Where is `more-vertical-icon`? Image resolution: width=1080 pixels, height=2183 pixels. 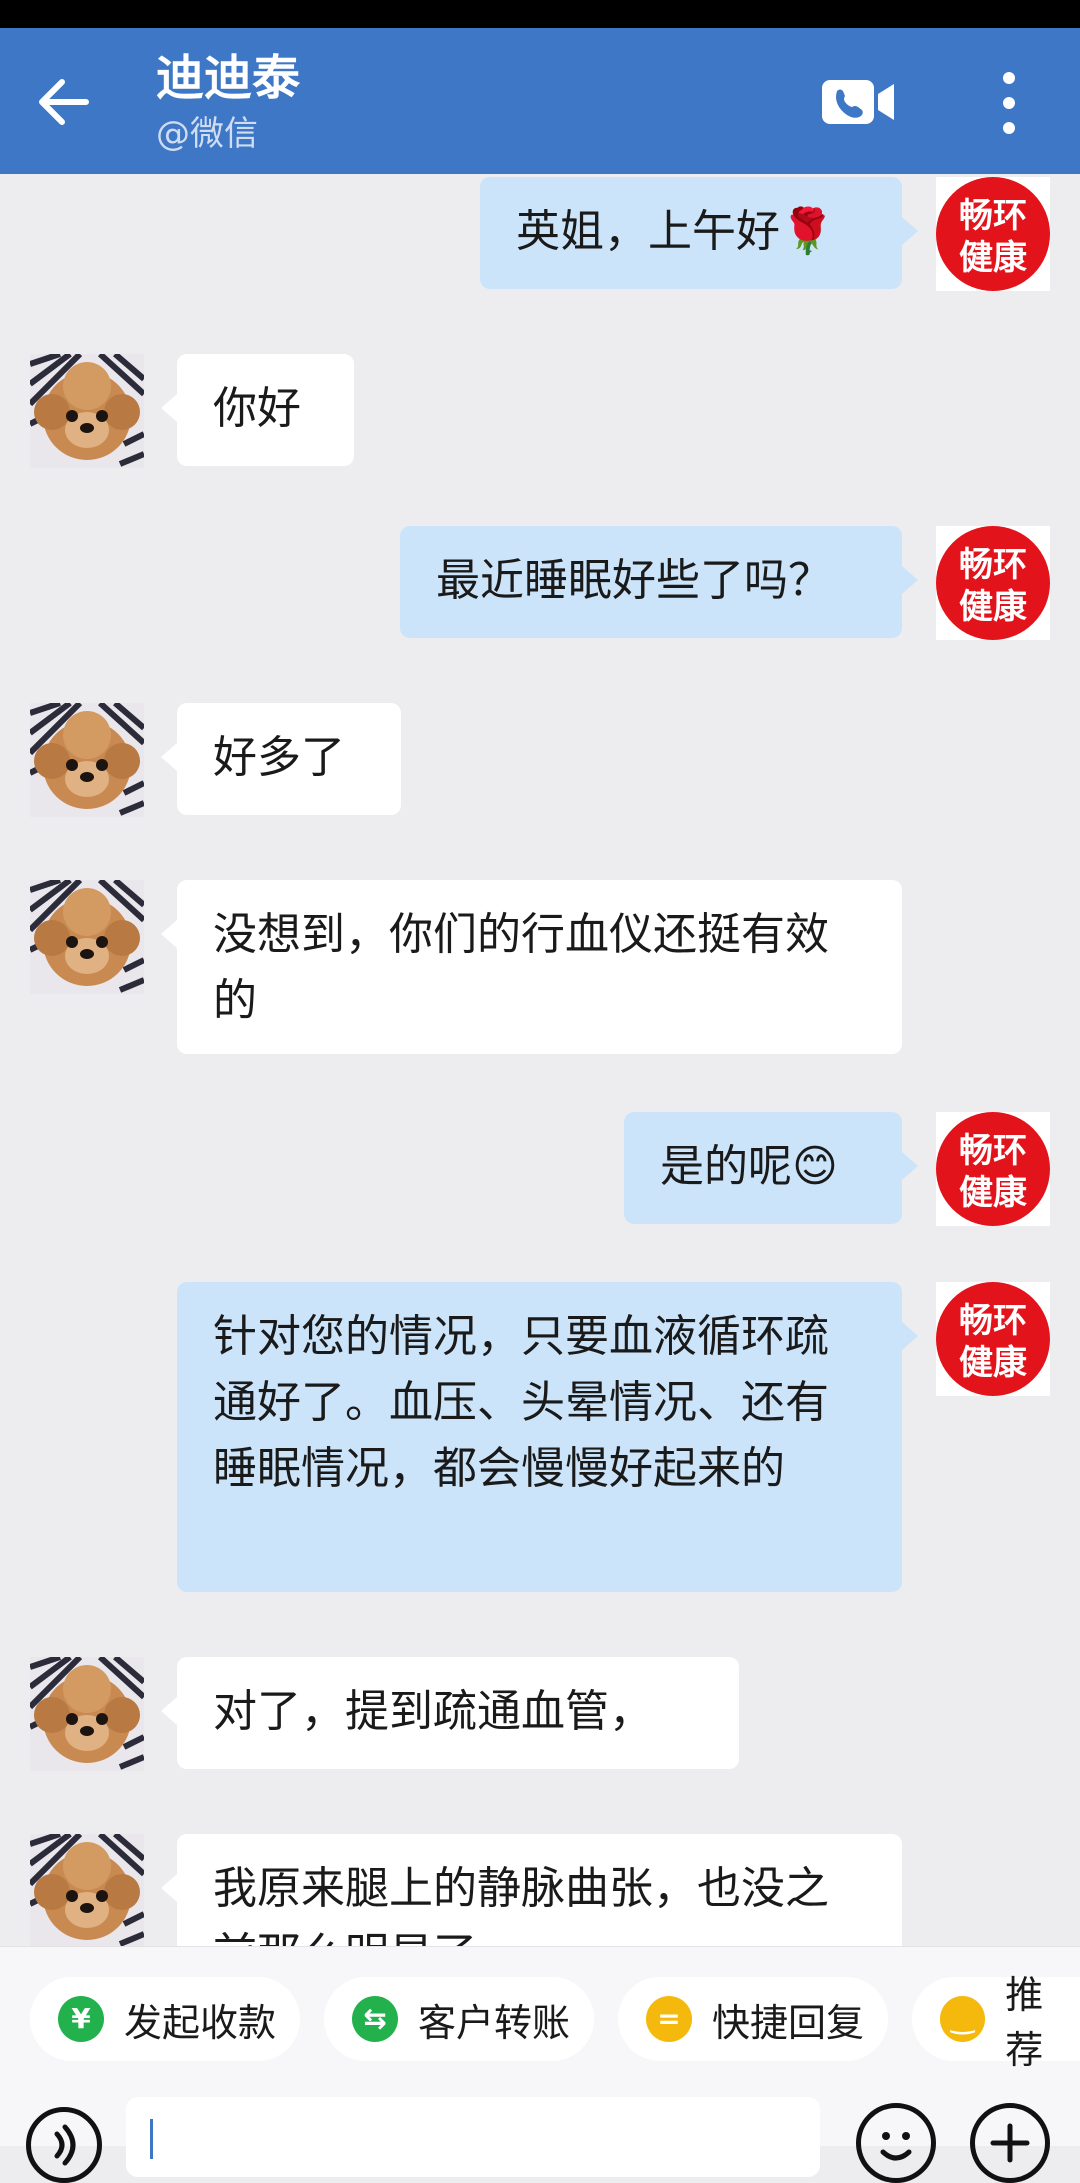
more-vertical-icon is located at coordinates (1009, 103).